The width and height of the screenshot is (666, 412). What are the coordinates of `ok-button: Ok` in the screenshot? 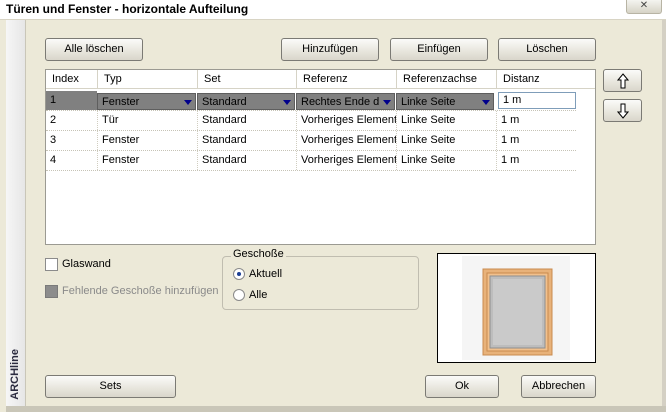 It's located at (462, 386).